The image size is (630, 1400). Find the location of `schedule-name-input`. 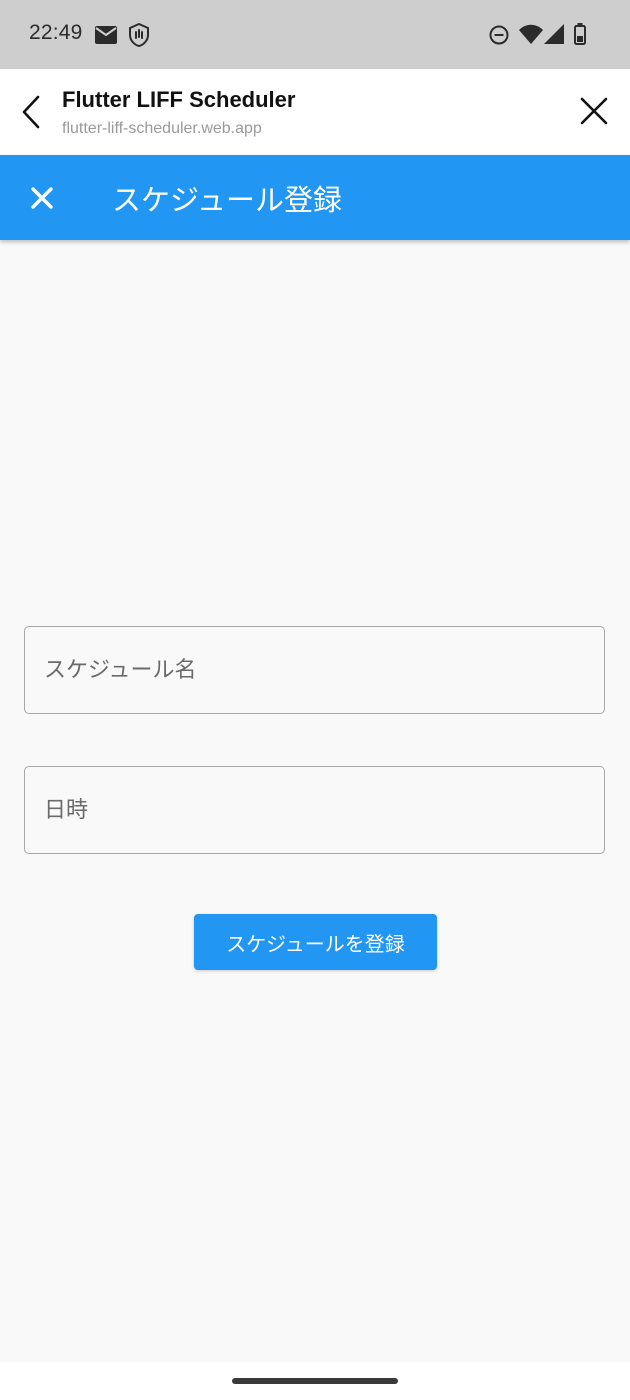

schedule-name-input is located at coordinates (314, 670).